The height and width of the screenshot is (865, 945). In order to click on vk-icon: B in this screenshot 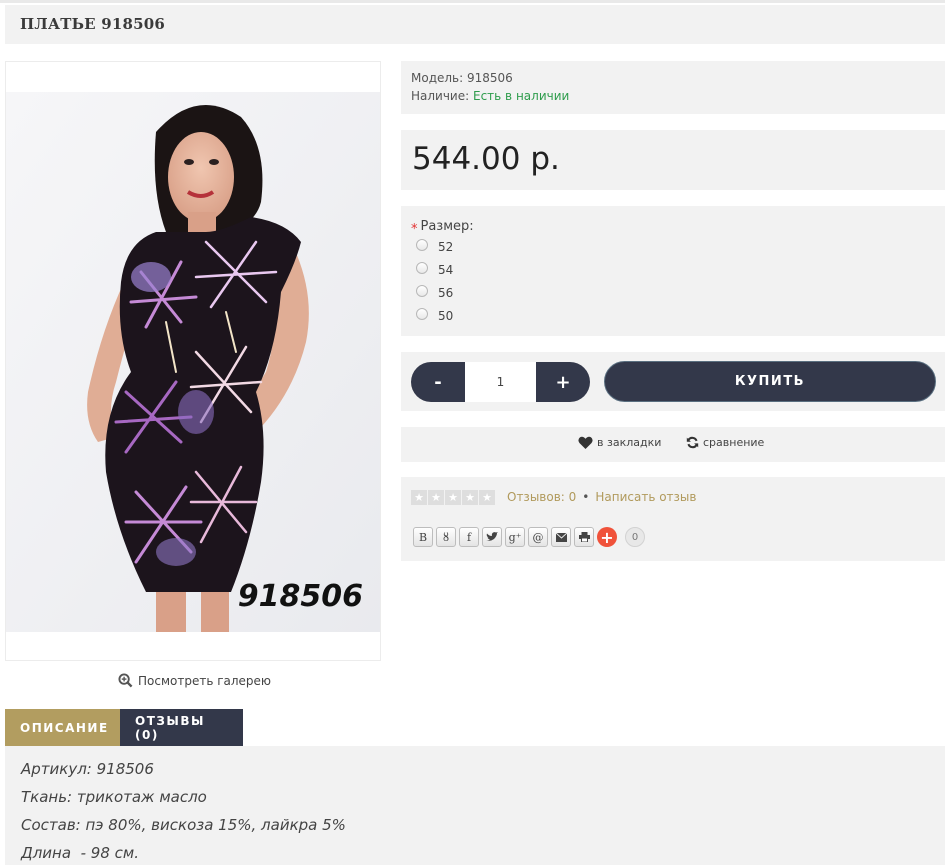, I will do `click(423, 537)`.